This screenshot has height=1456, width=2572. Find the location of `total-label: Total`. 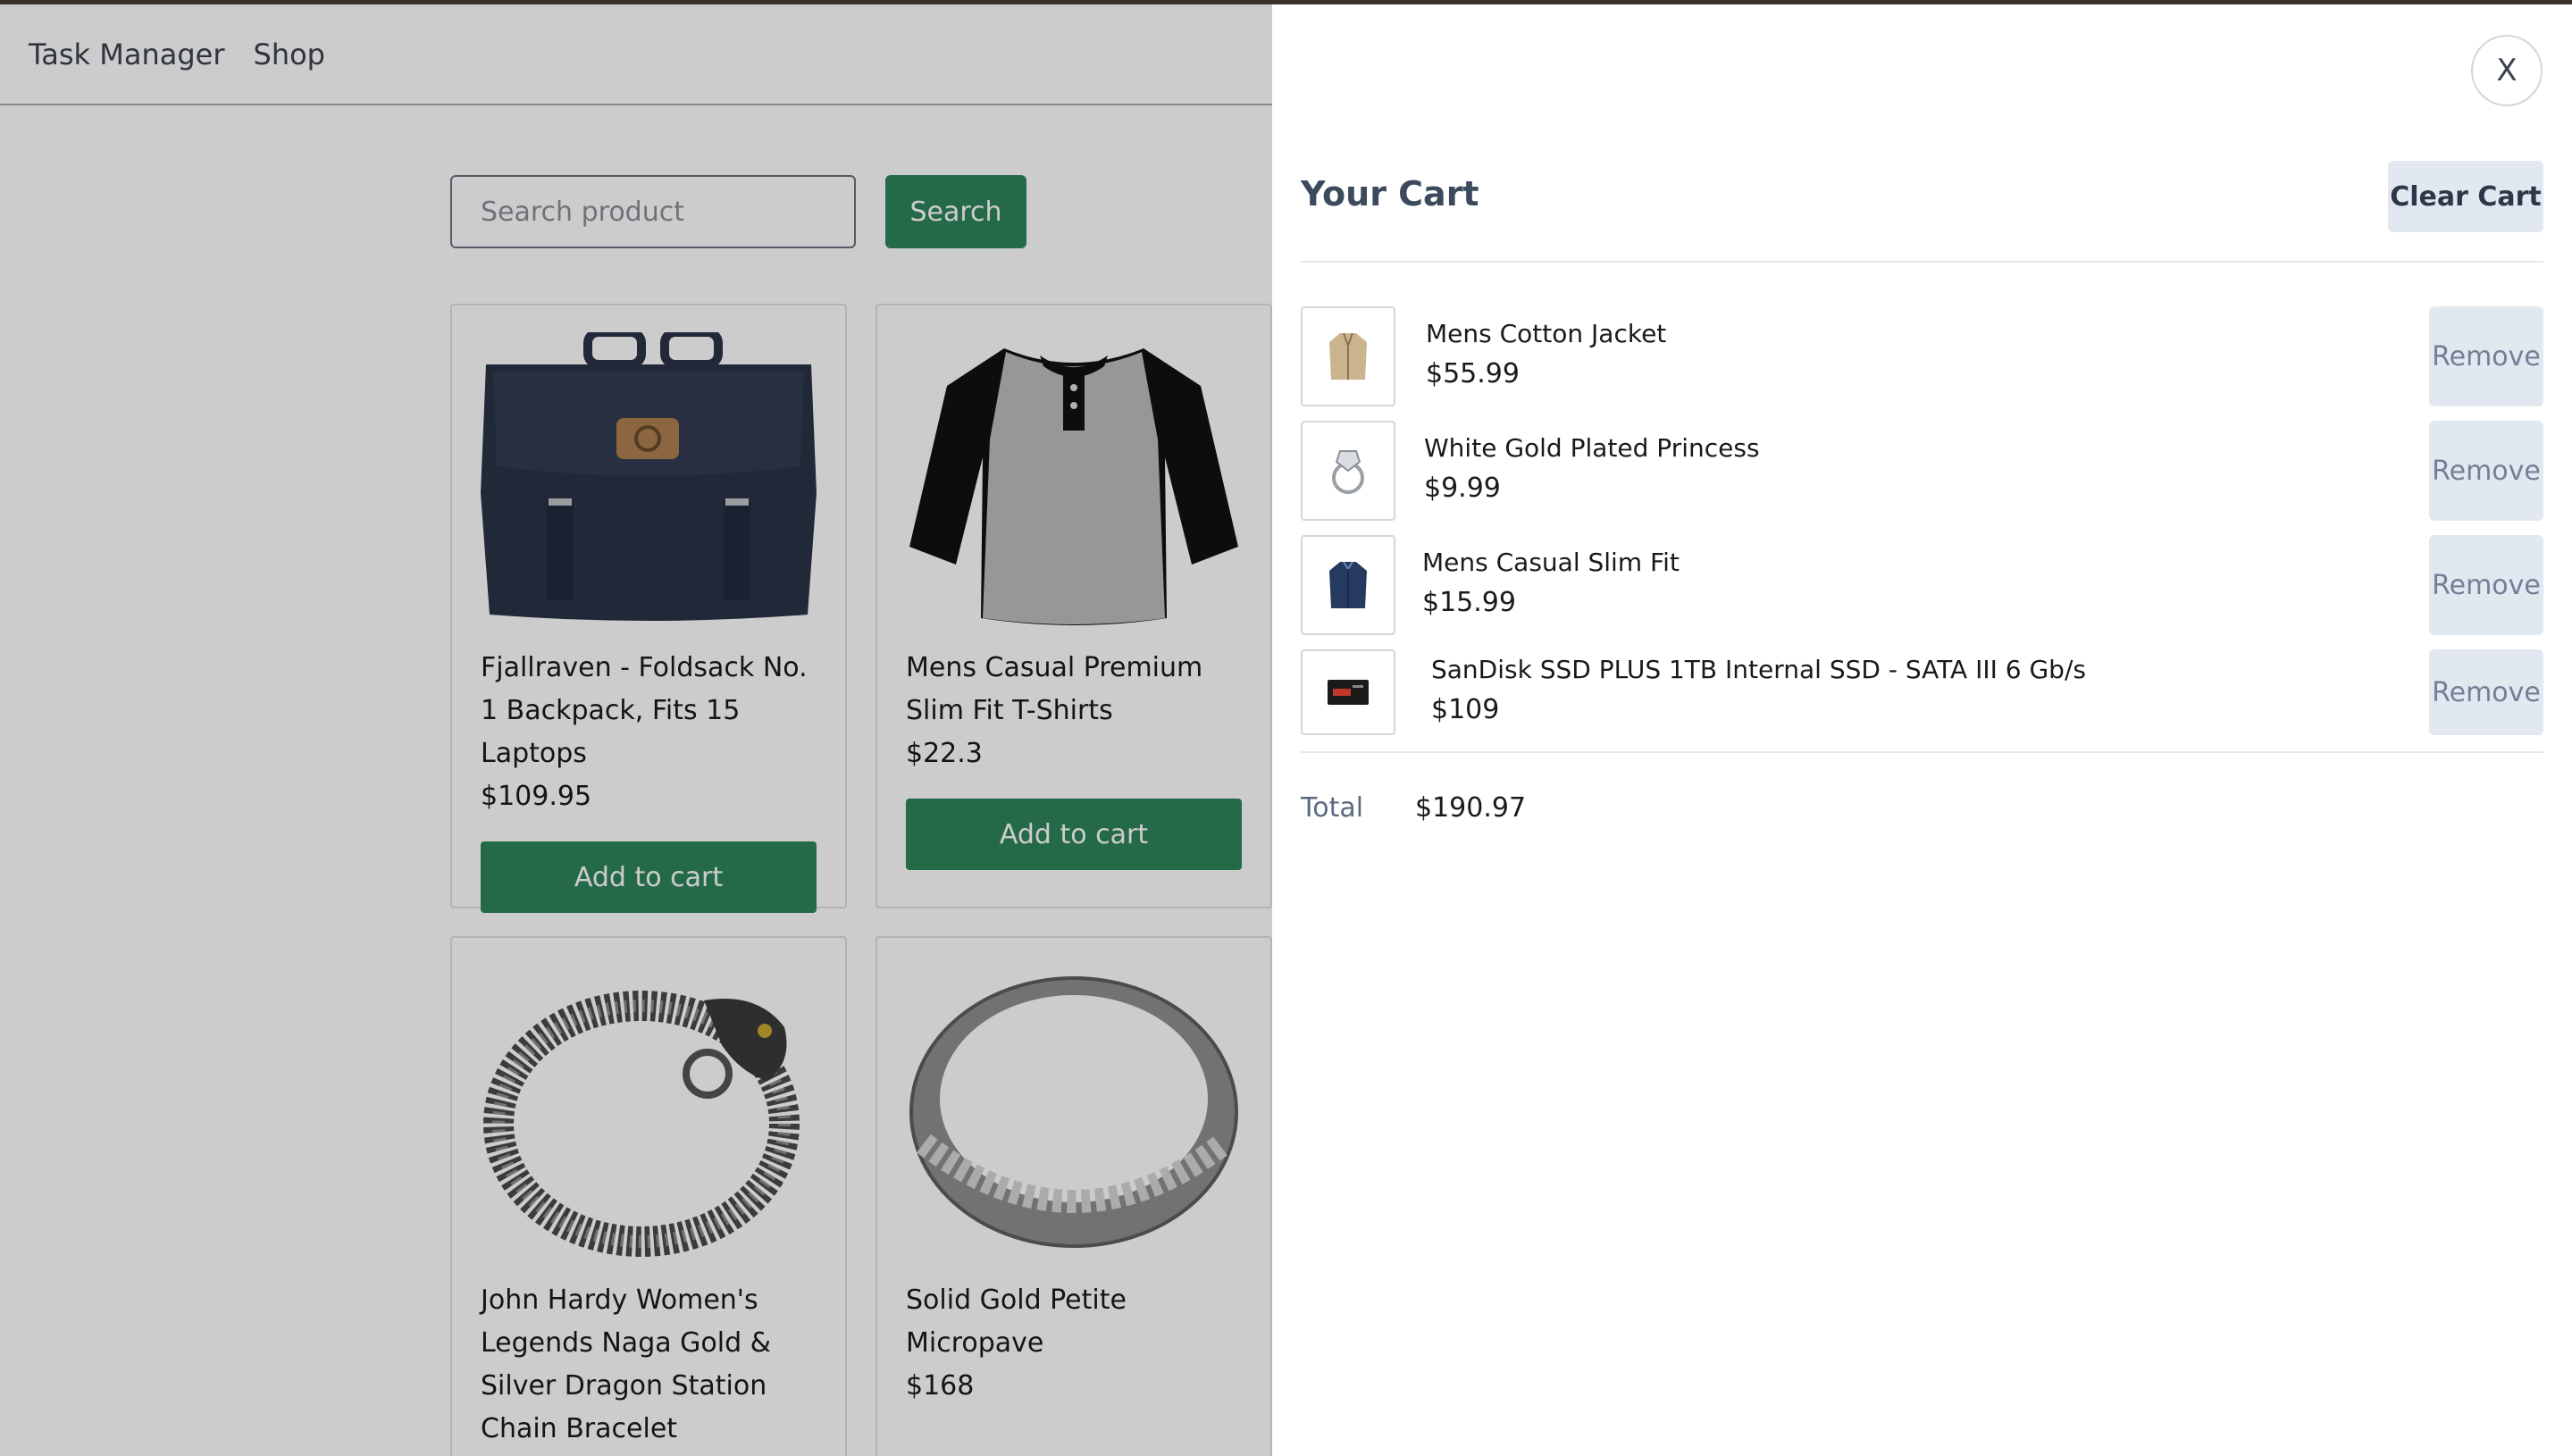

total-label: Total is located at coordinates (1332, 808).